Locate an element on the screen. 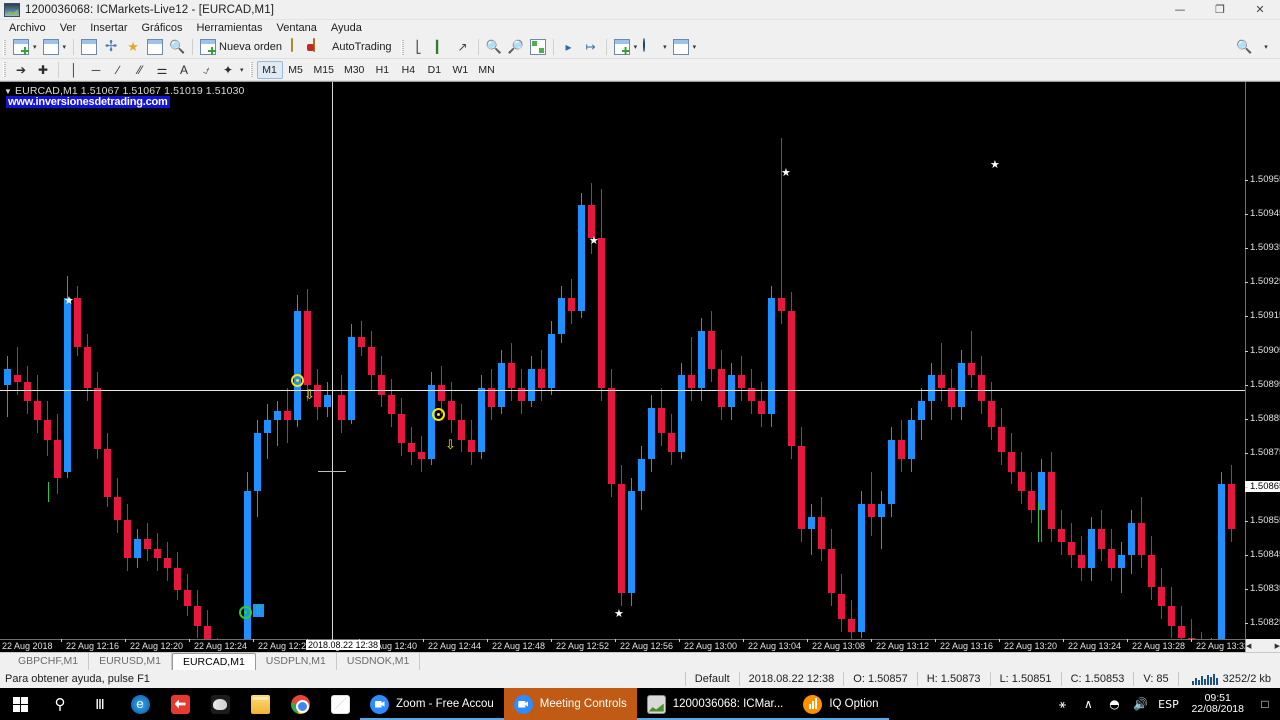 Image resolution: width=1280 pixels, height=720 pixels. arrows-button: ✦ ▾ is located at coordinates (232, 70).